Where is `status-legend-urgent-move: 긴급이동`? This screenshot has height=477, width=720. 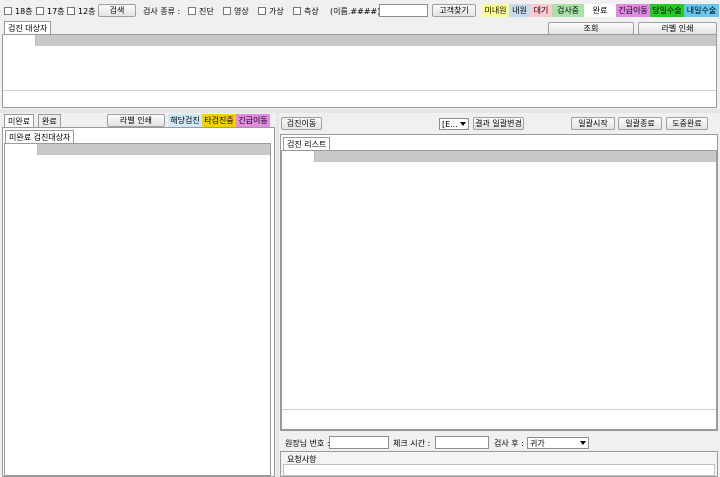 status-legend-urgent-move: 긴급이동 is located at coordinates (633, 10).